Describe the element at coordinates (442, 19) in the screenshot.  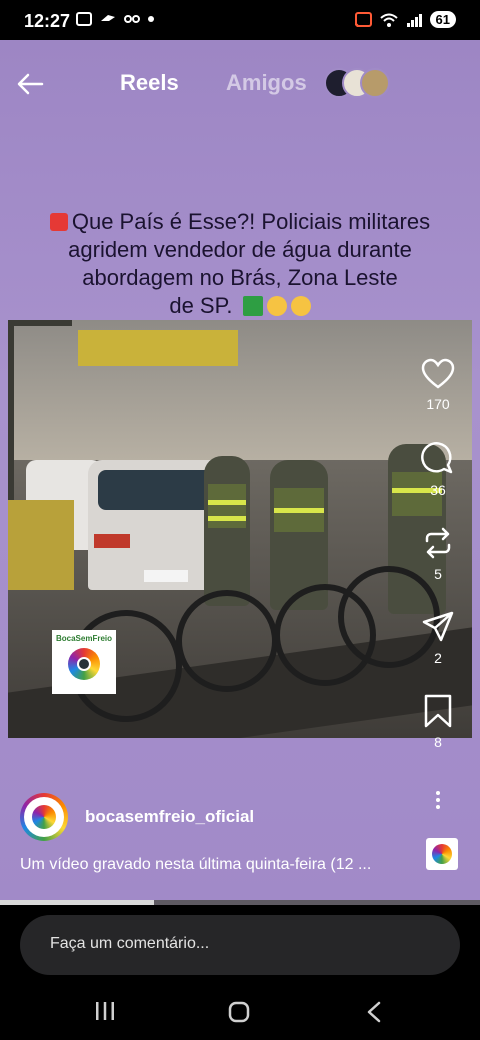
I see `battery-level: 61` at that location.